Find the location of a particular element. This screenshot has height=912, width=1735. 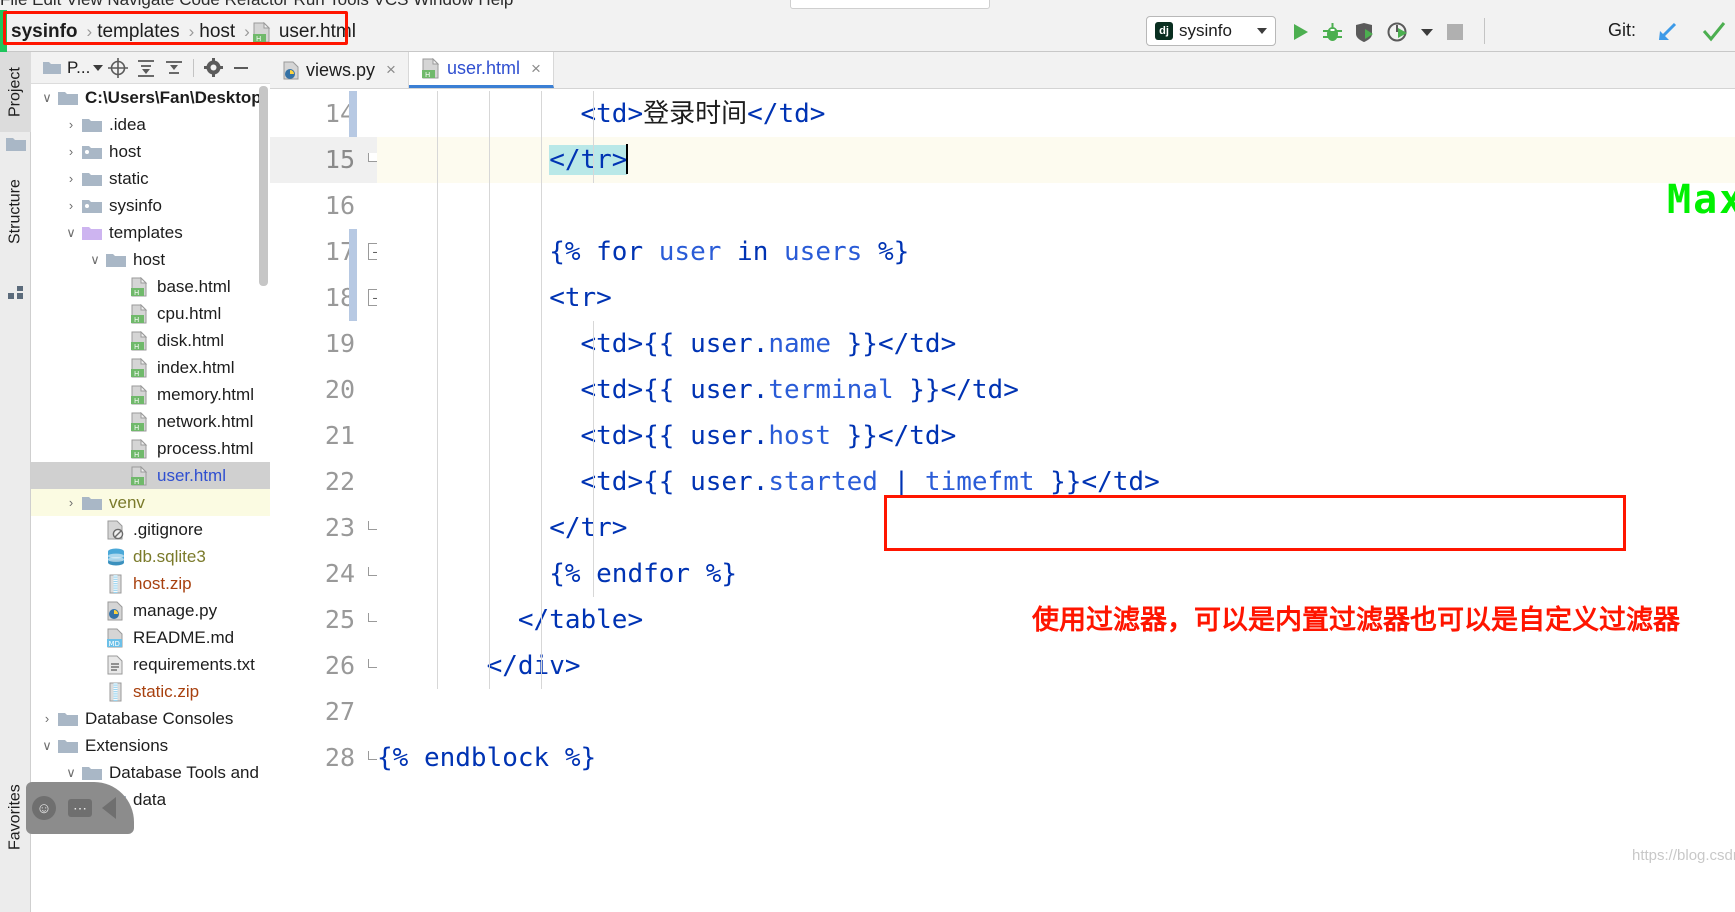

code-token: timefmt is located at coordinates (979, 482).